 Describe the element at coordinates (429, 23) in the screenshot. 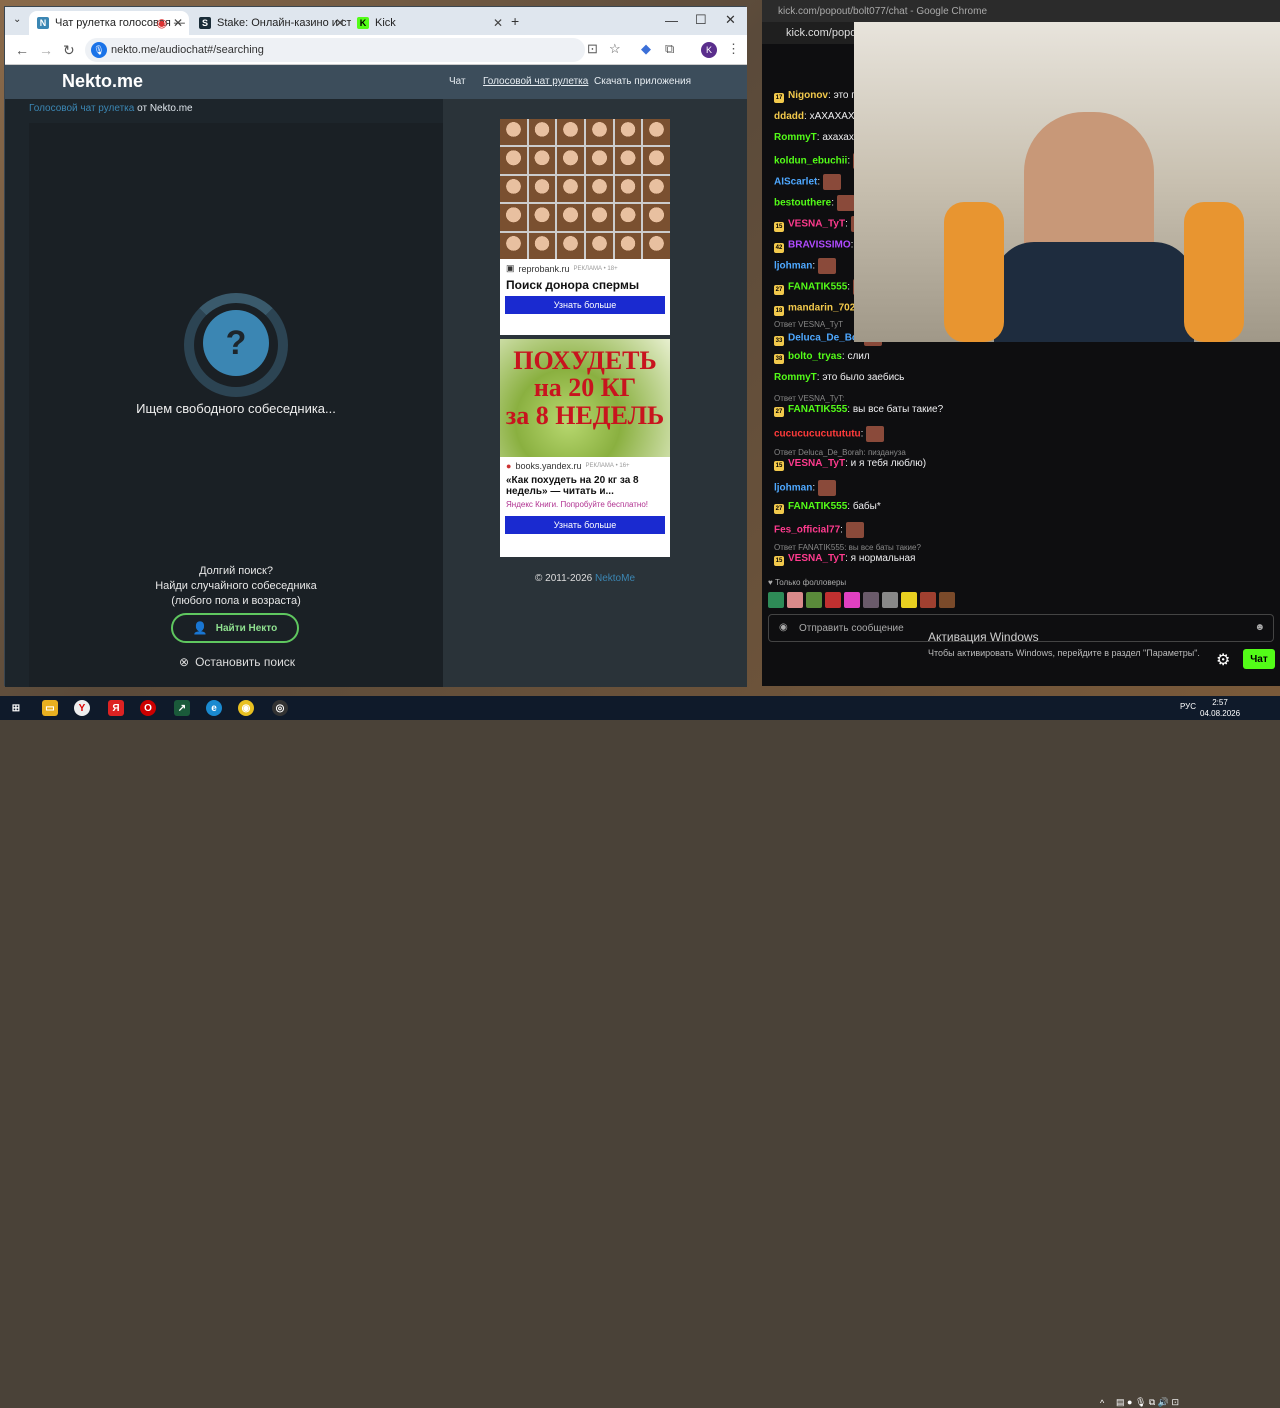

I see `tab-kick: K Kick ✕` at that location.